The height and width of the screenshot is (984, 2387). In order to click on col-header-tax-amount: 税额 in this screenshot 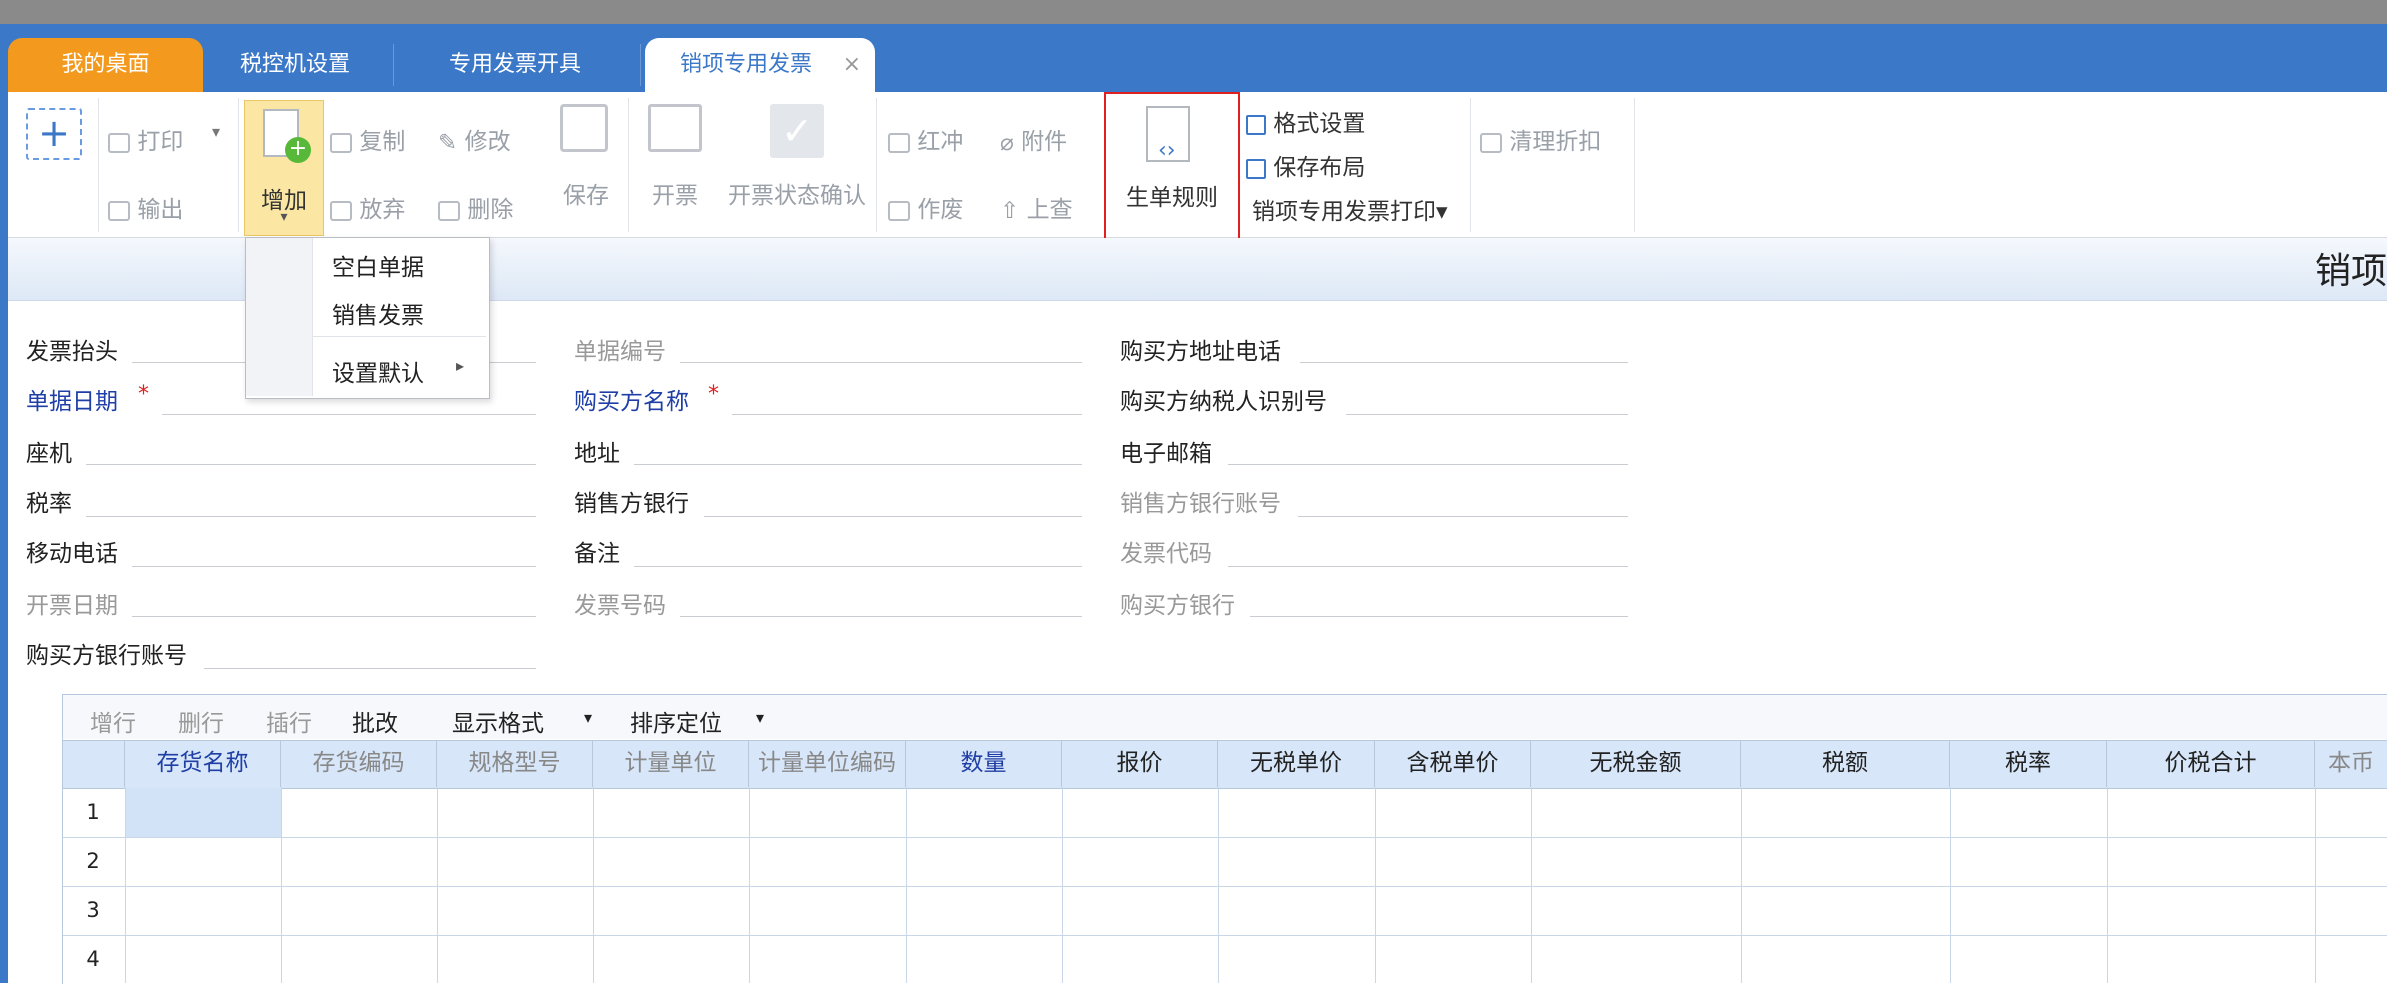, I will do `click(1845, 763)`.